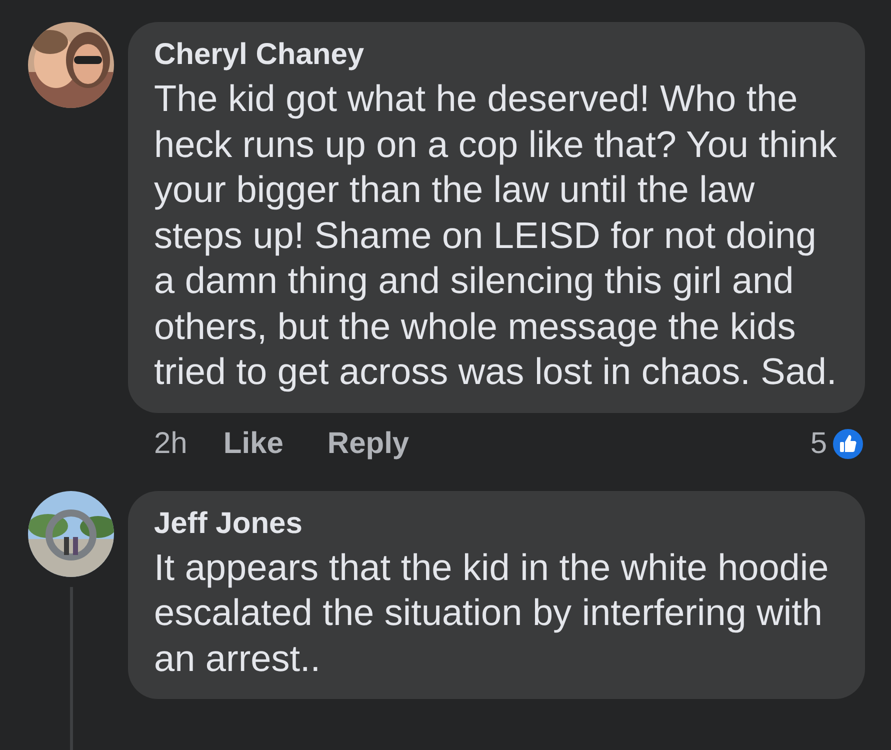 Image resolution: width=891 pixels, height=750 pixels. I want to click on like-icon, so click(848, 443).